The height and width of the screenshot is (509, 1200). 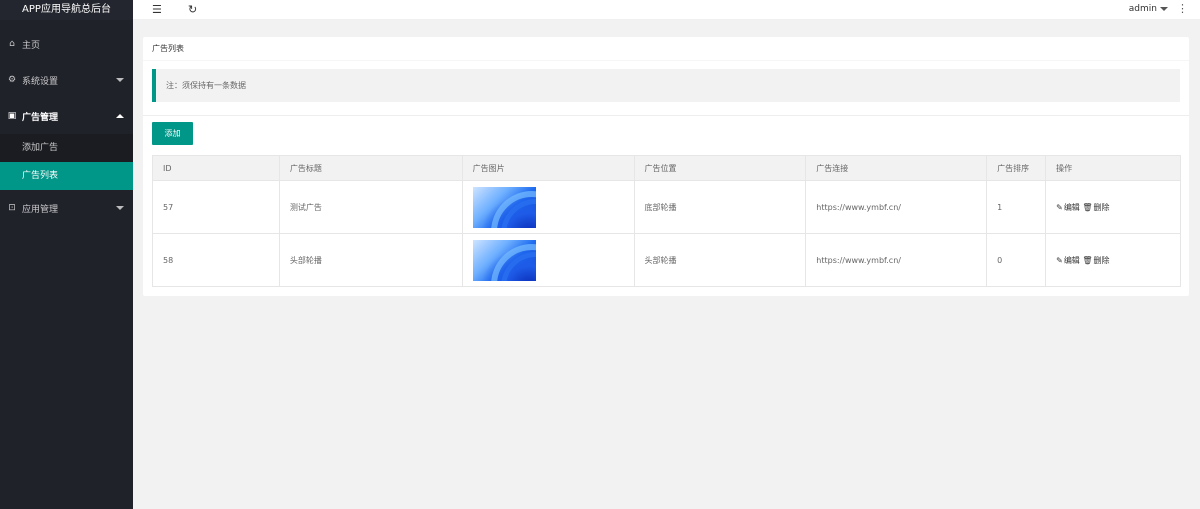 What do you see at coordinates (1113, 168) in the screenshot?
I see `col-header-actions: 操作` at bounding box center [1113, 168].